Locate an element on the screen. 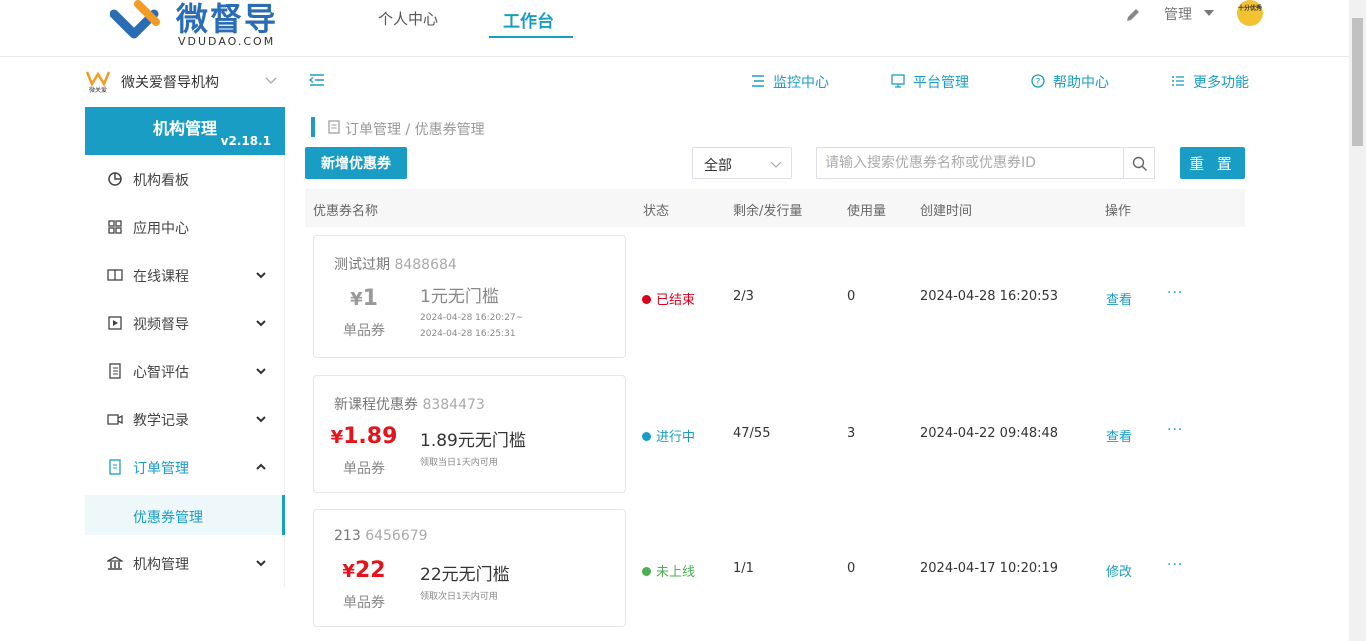 The image size is (1366, 641). list-icon is located at coordinates (1178, 81).